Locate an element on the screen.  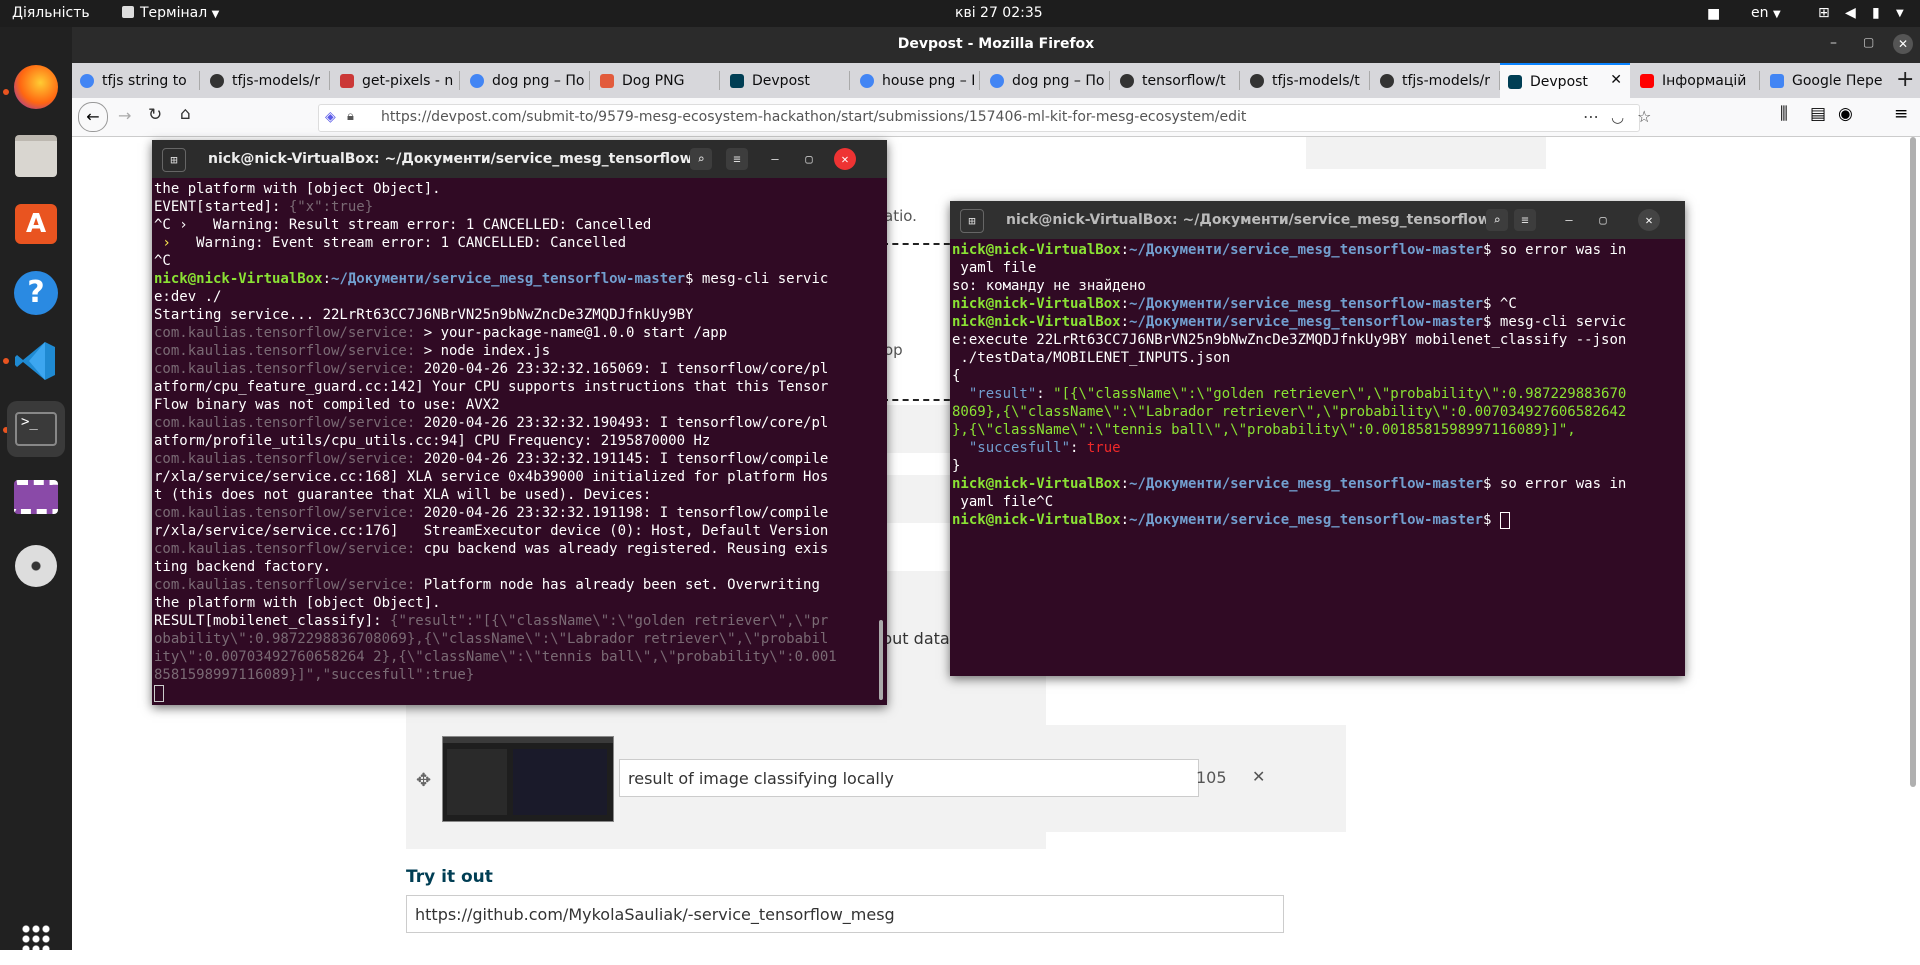
show-applications-icon is located at coordinates (36, 939).